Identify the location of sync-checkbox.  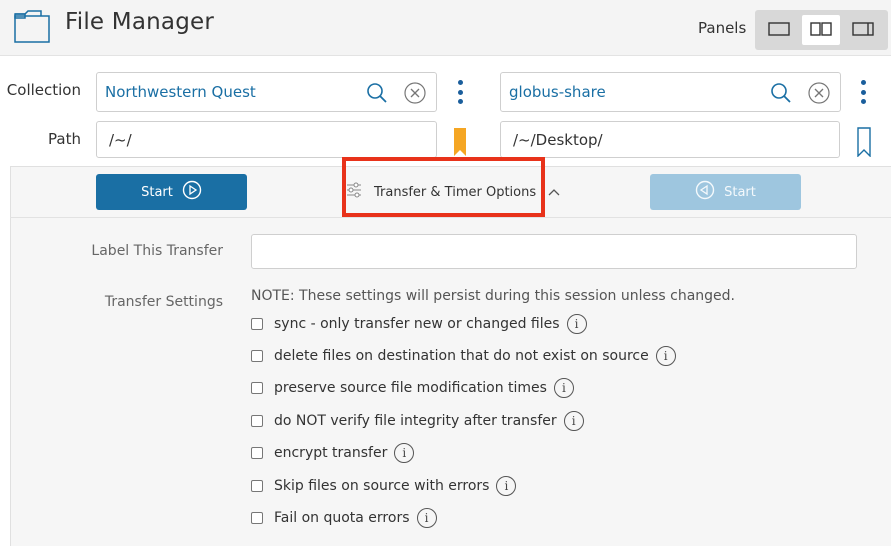
(257, 324).